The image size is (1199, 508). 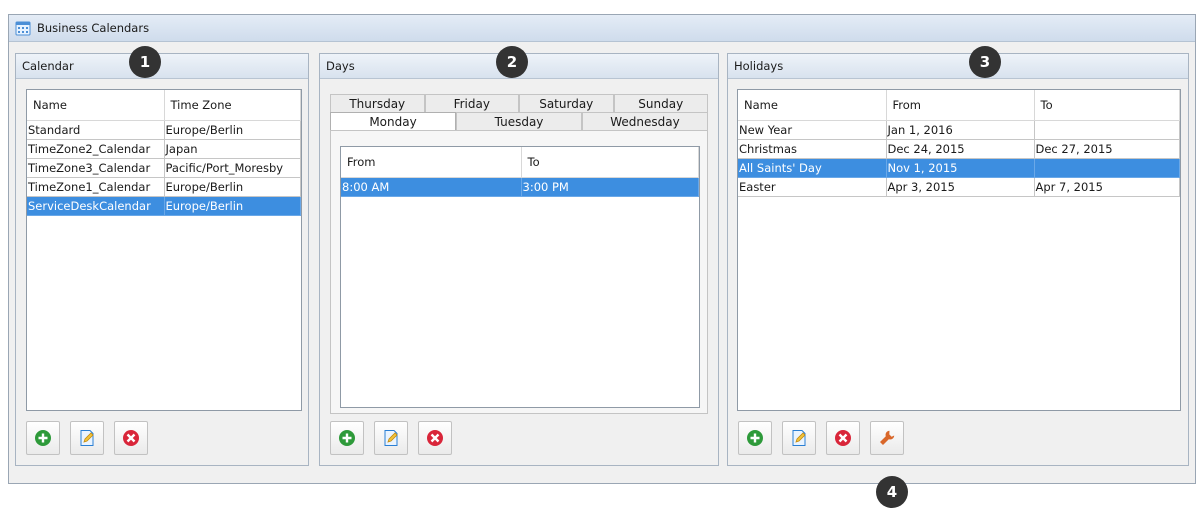 I want to click on holiday-cell-from: Jan 1, 2016, so click(x=960, y=130).